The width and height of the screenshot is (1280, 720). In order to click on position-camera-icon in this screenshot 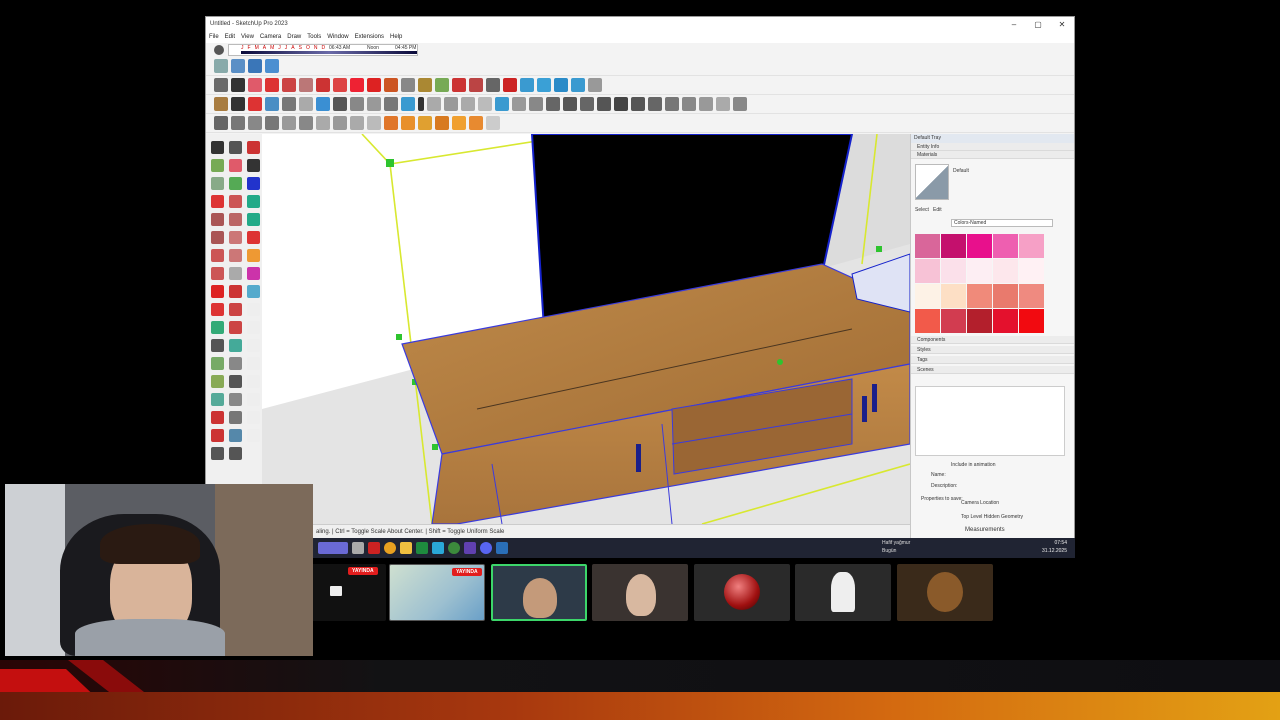, I will do `click(272, 123)`.